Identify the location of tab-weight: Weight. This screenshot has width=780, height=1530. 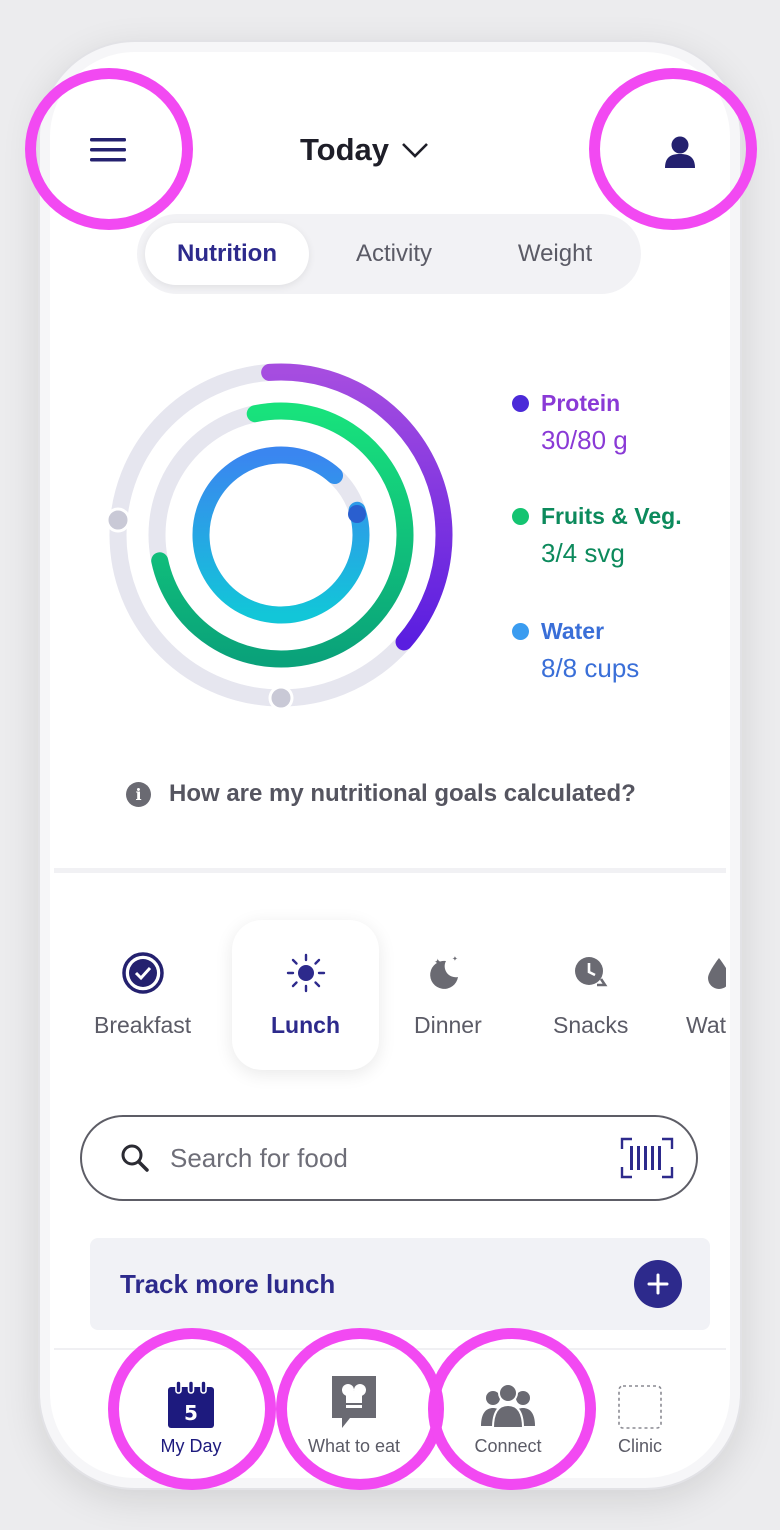
(555, 254).